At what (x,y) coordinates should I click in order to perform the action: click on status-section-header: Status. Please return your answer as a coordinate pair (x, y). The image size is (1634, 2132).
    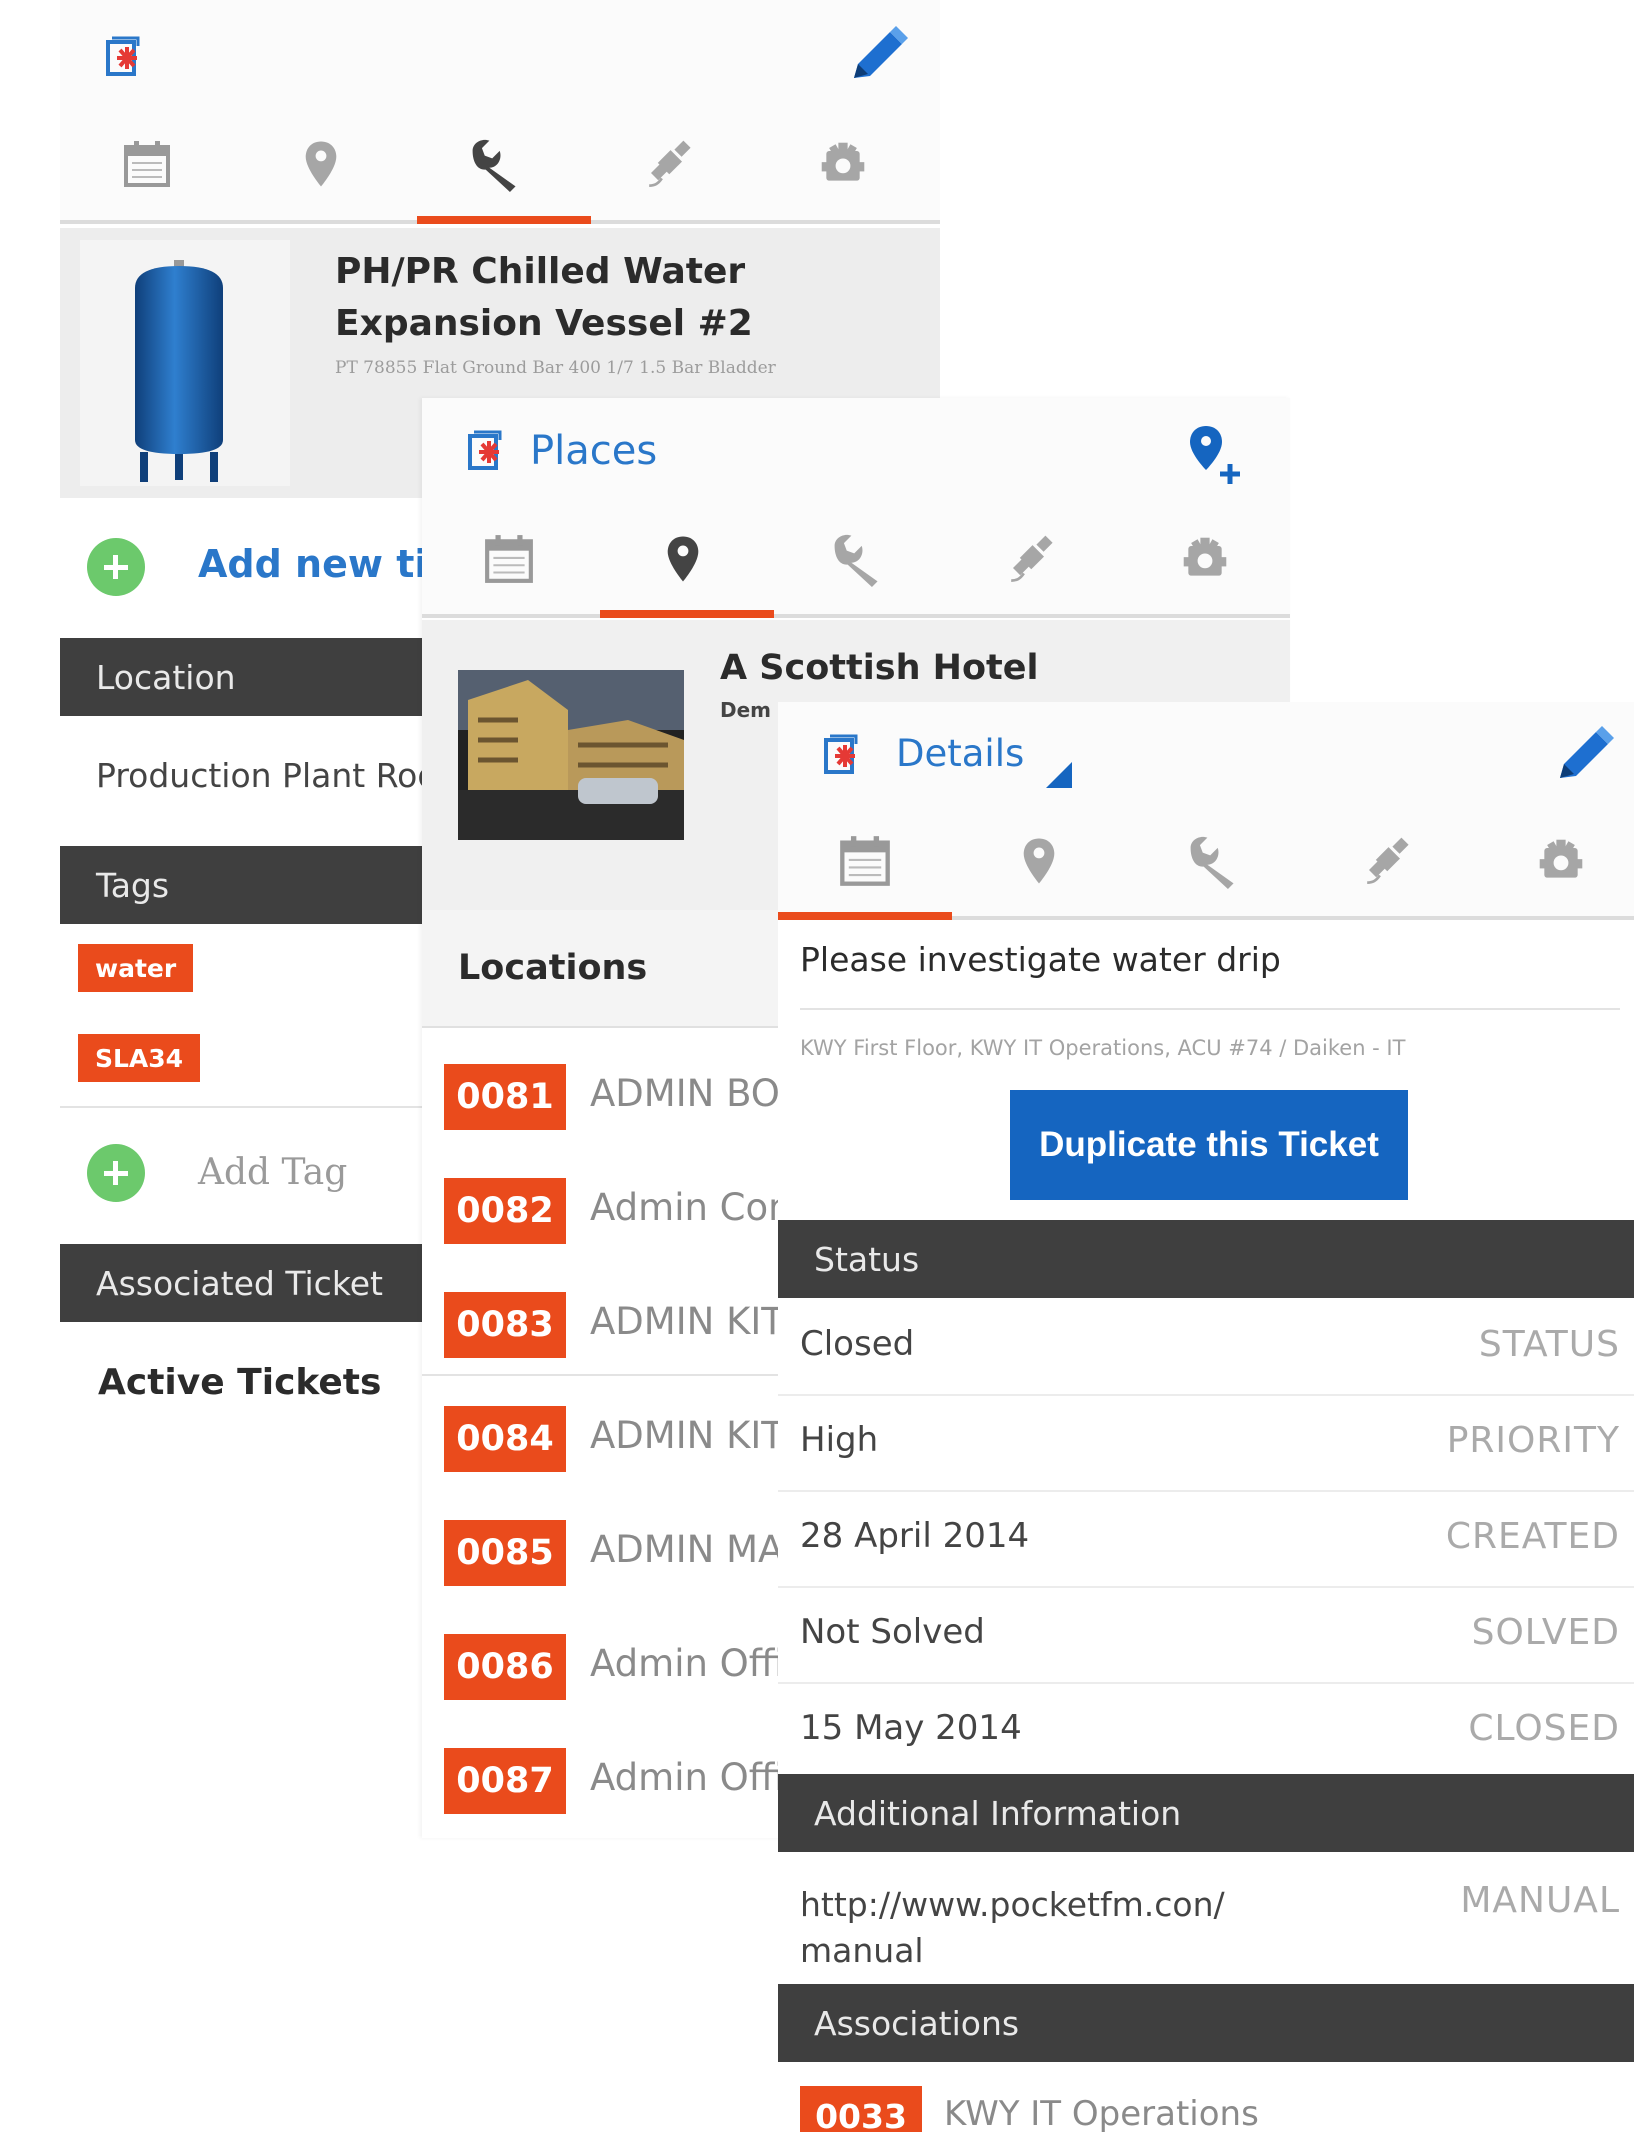
    Looking at the image, I should click on (1206, 1259).